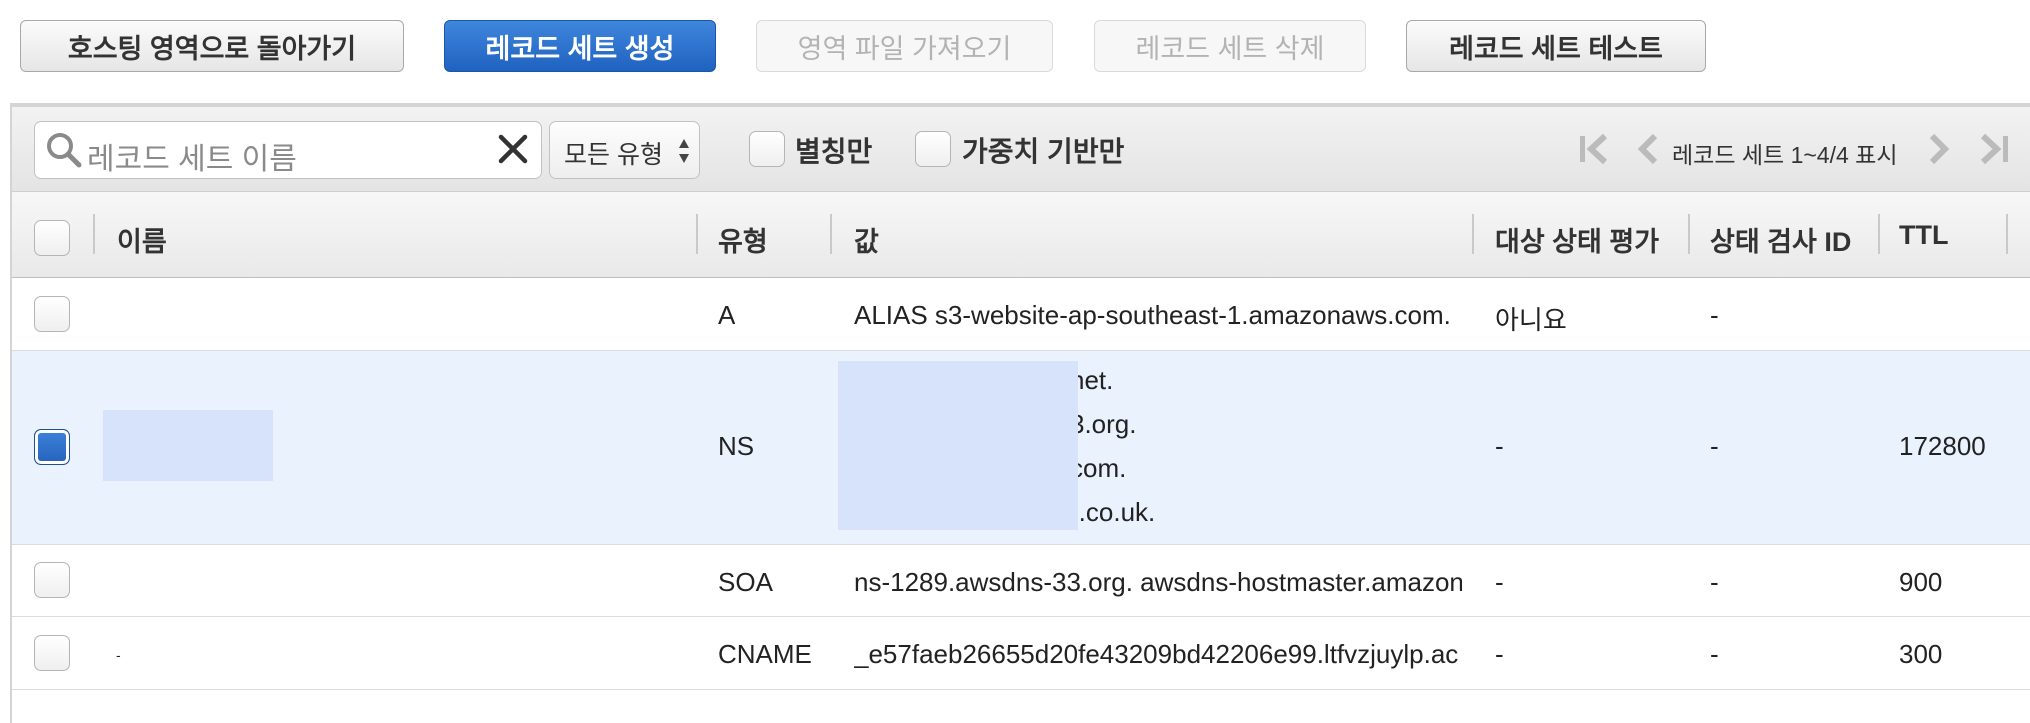 The height and width of the screenshot is (723, 2030). What do you see at coordinates (1939, 151) in the screenshot?
I see `next-page-icon` at bounding box center [1939, 151].